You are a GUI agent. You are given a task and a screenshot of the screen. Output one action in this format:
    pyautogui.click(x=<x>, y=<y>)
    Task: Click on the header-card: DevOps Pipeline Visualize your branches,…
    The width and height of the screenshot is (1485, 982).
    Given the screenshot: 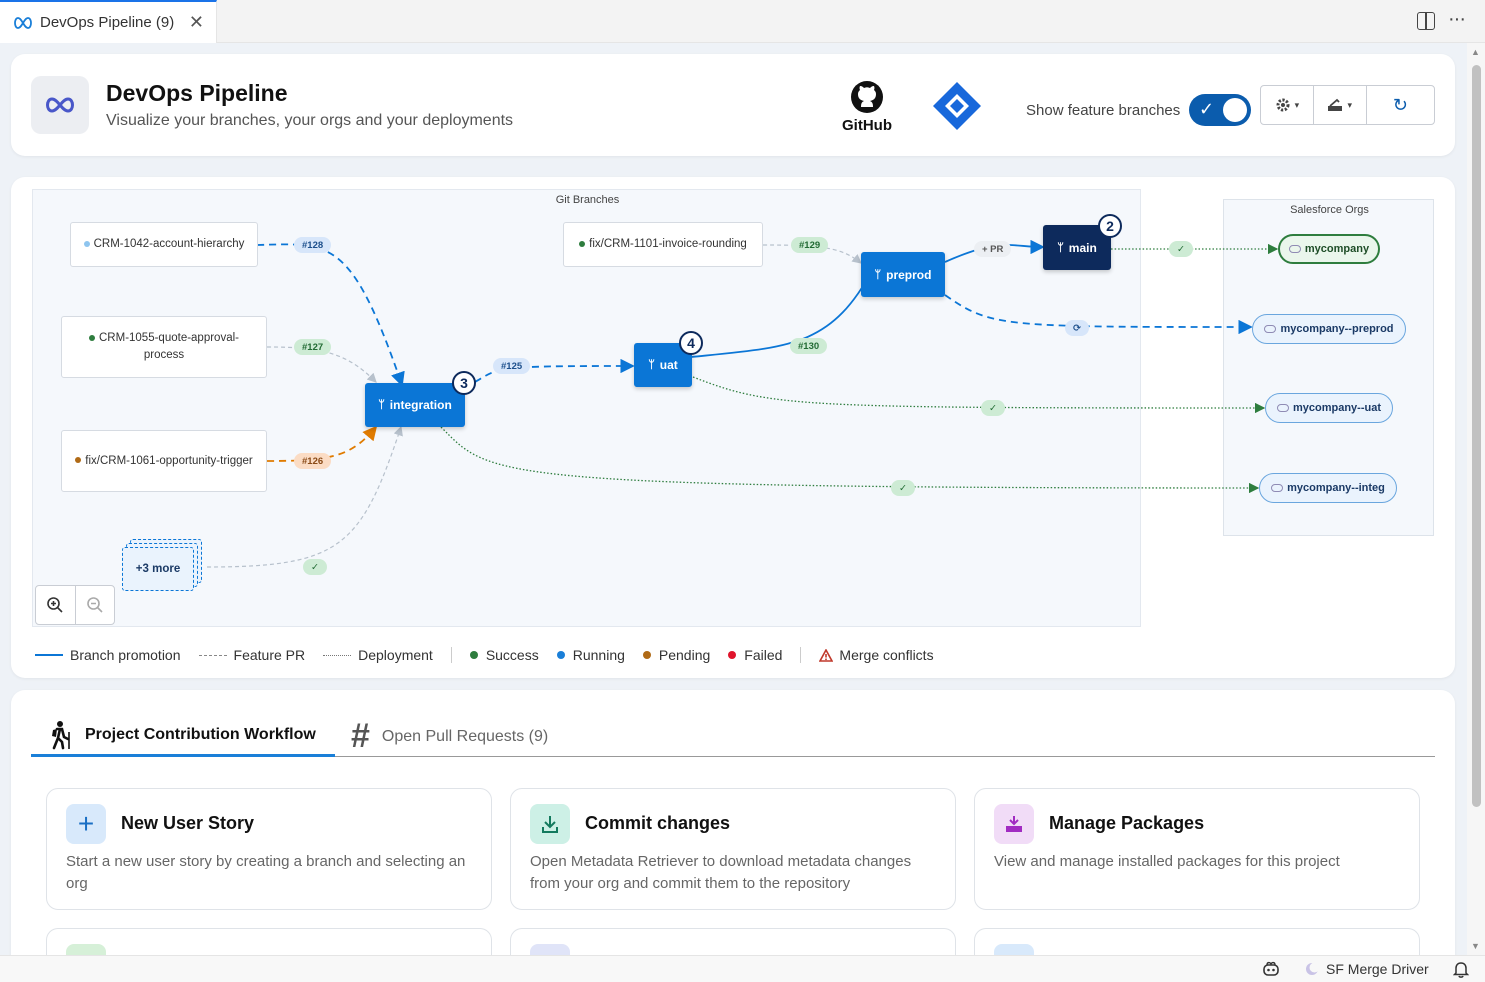 What is the action you would take?
    pyautogui.click(x=733, y=105)
    